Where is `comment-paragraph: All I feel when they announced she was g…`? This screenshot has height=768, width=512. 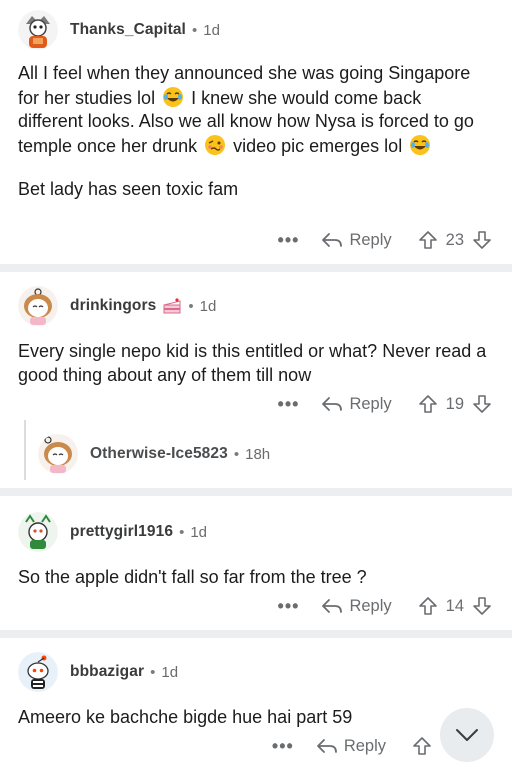 comment-paragraph: All I feel when they announced she was g… is located at coordinates (253, 110).